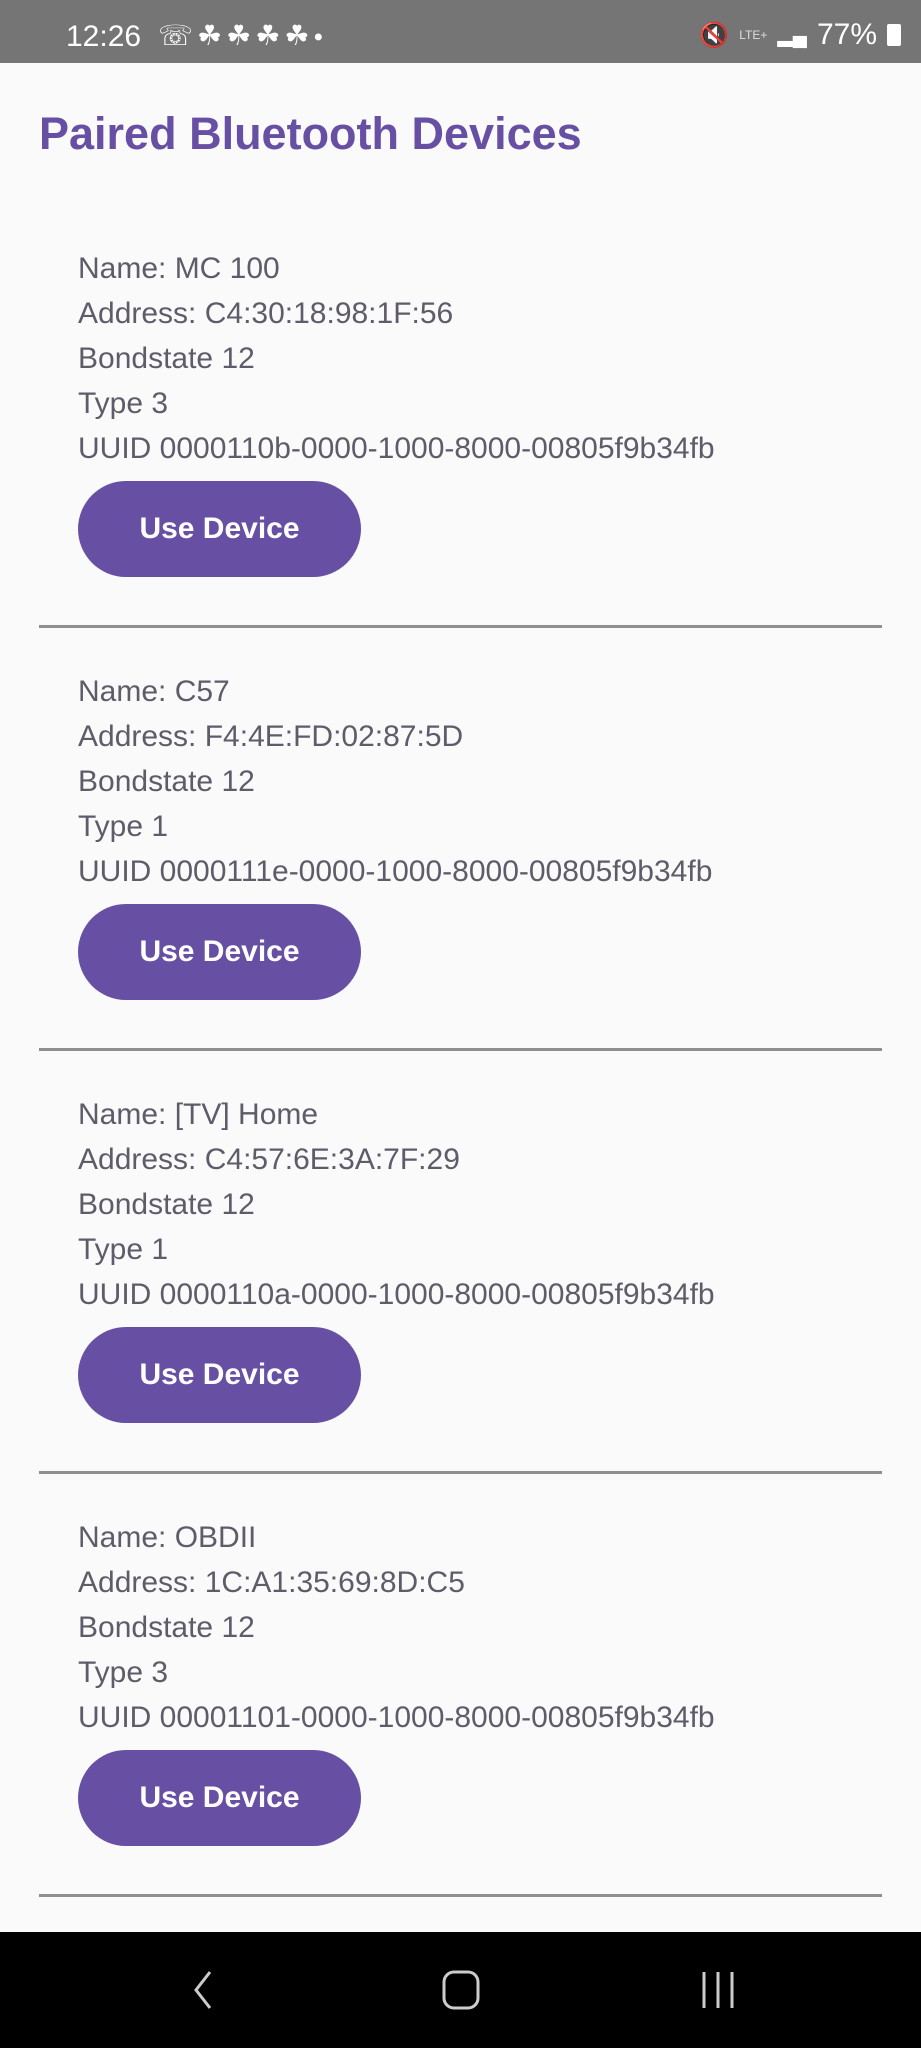  I want to click on device-address: Address: 1C:A1:35:69:8D:C5, so click(271, 1582).